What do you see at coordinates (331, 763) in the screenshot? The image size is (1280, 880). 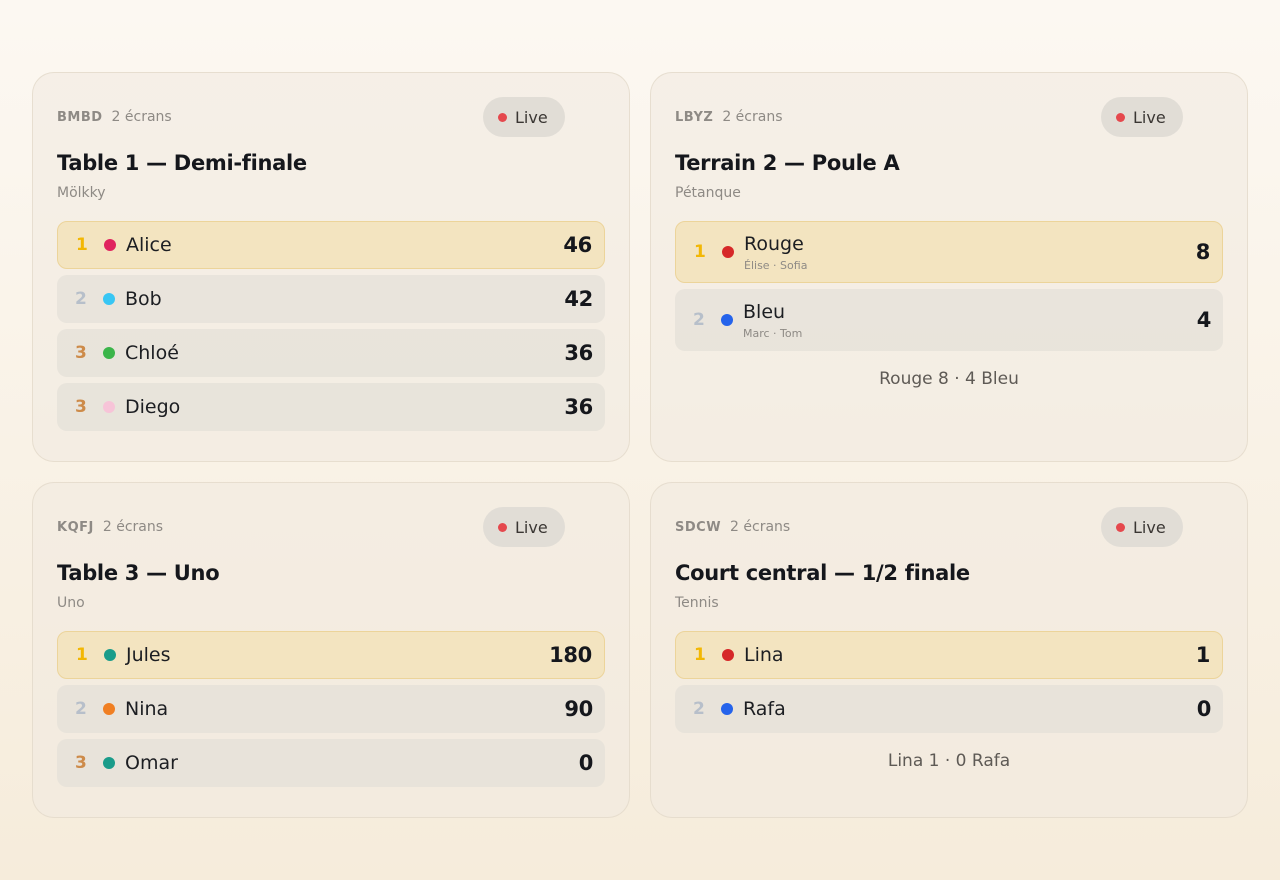 I see `player-row: 3 Omar 0` at bounding box center [331, 763].